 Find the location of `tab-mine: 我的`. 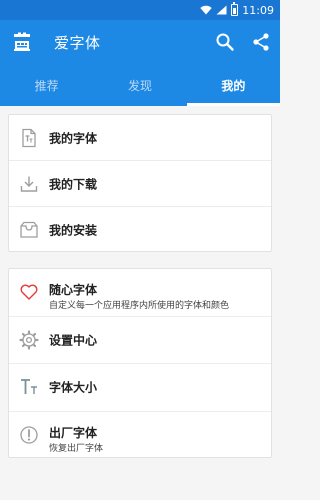

tab-mine: 我的 is located at coordinates (233, 85).